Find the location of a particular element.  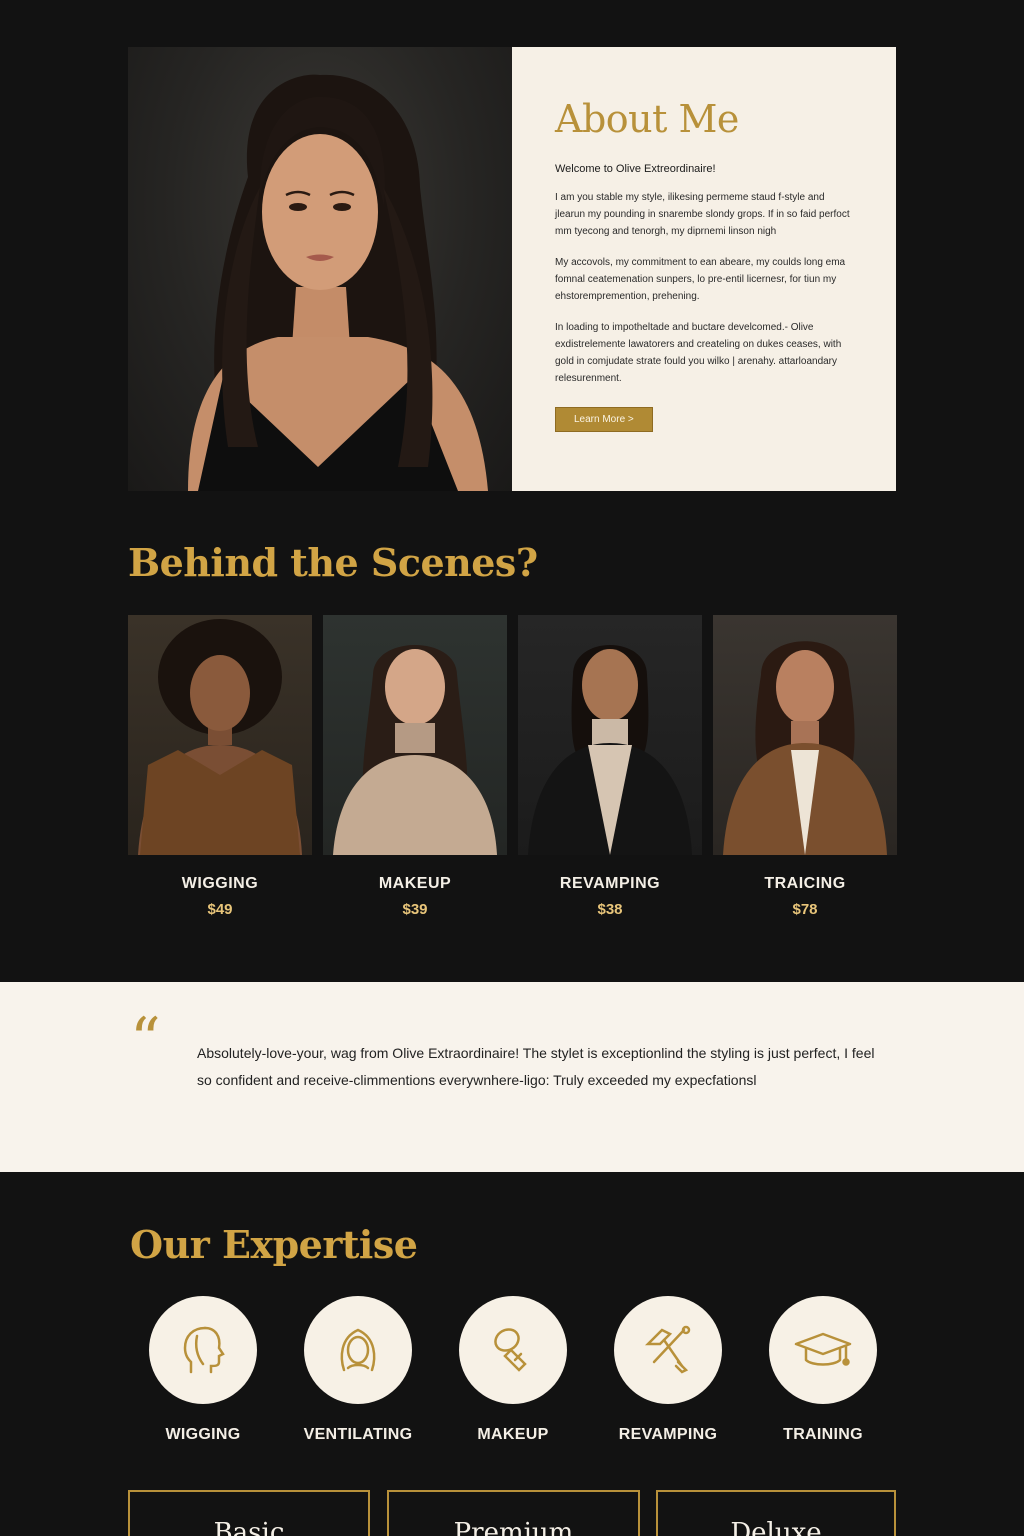

service-name: TRAICING is located at coordinates (805, 883).